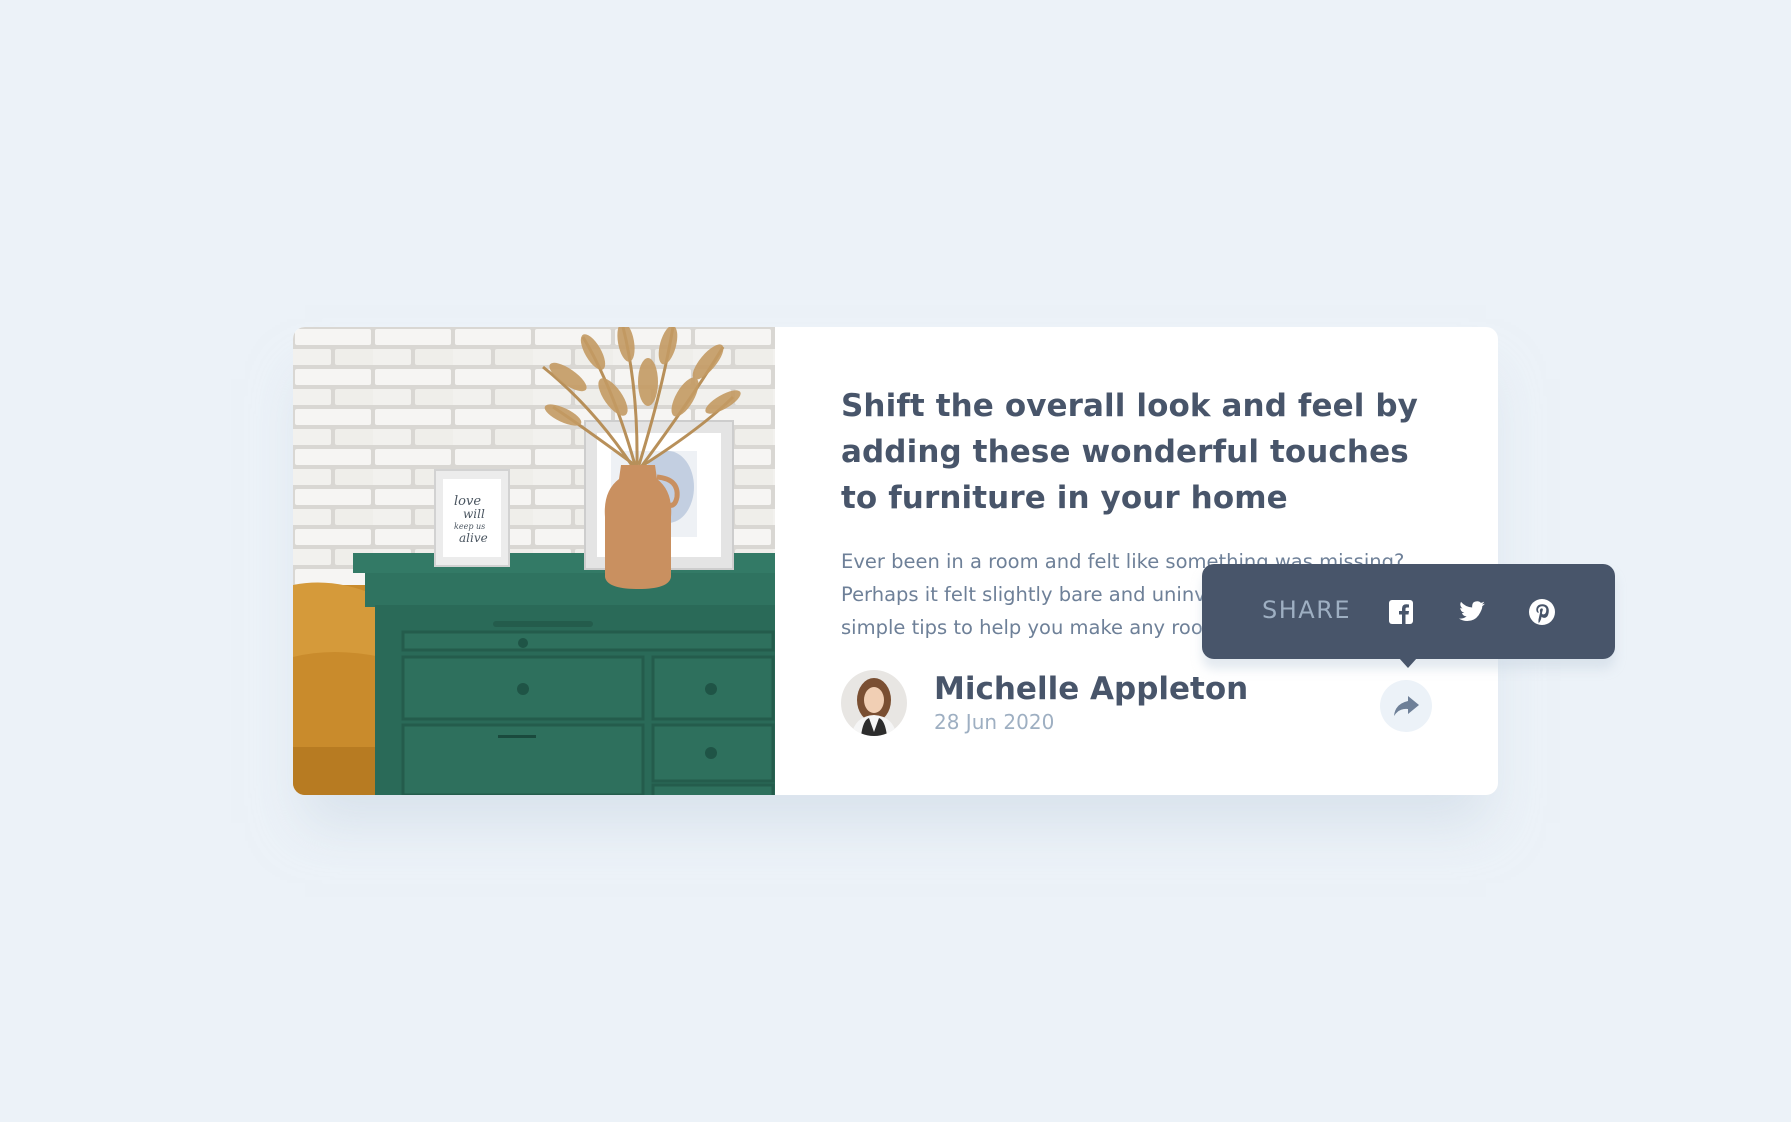 The image size is (1791, 1122). I want to click on facebook-link, so click(1401, 612).